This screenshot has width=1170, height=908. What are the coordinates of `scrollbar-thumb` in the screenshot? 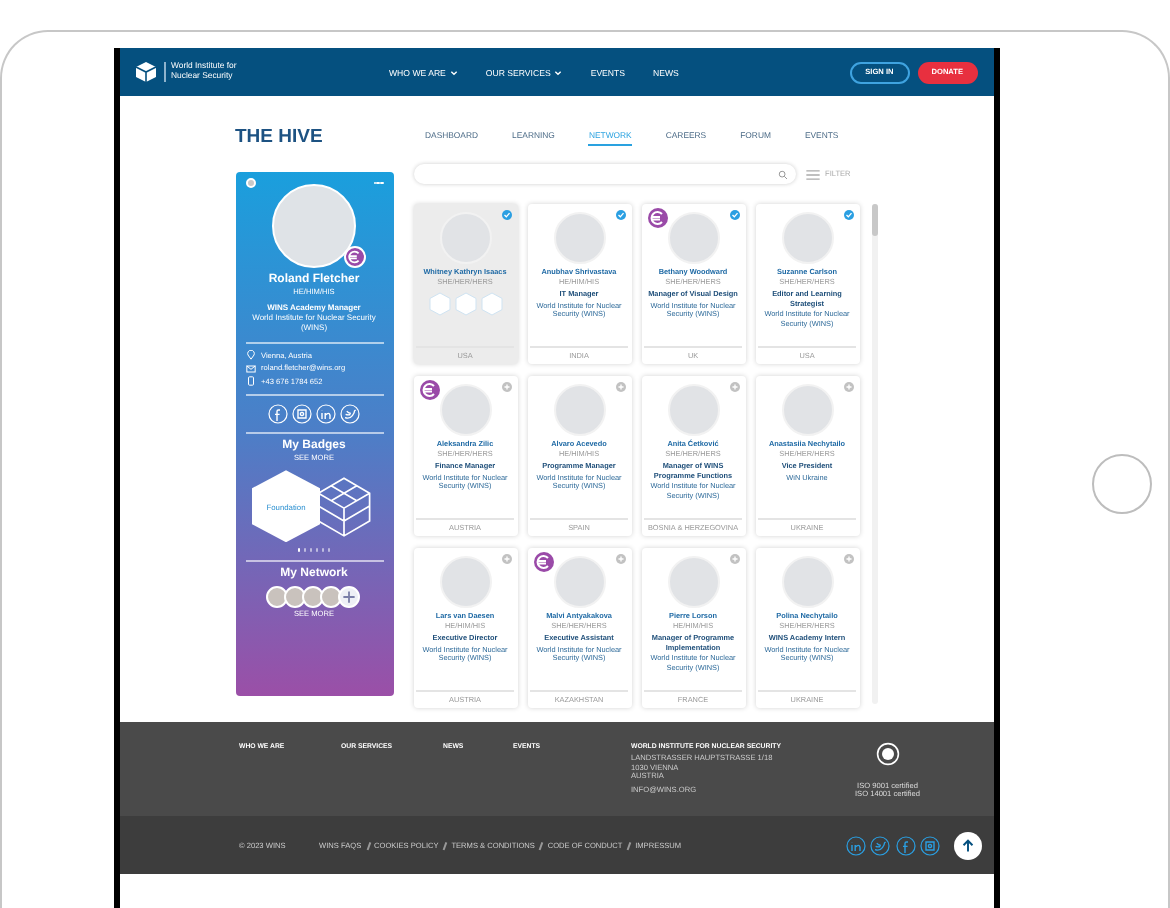 It's located at (874, 220).